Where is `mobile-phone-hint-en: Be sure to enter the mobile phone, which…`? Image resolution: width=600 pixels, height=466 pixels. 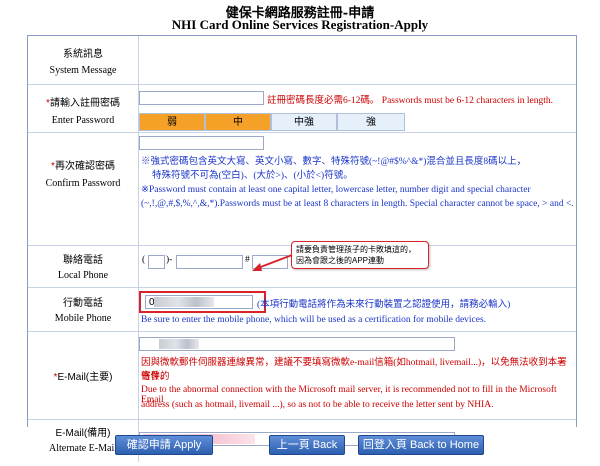 mobile-phone-hint-en: Be sure to enter the mobile phone, which… is located at coordinates (314, 320).